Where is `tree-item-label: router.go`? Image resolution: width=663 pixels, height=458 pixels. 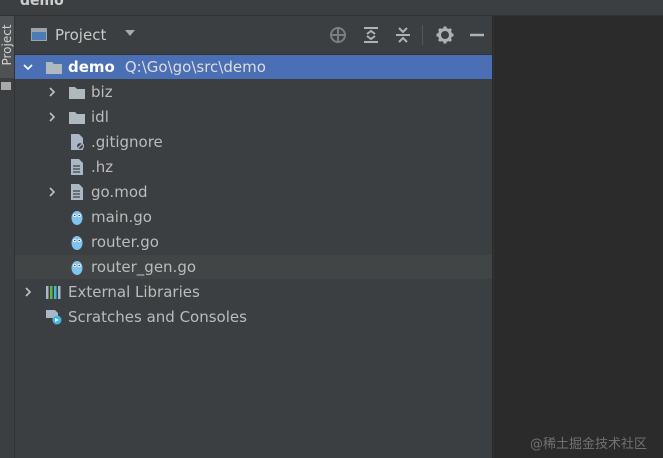 tree-item-label: router.go is located at coordinates (125, 242).